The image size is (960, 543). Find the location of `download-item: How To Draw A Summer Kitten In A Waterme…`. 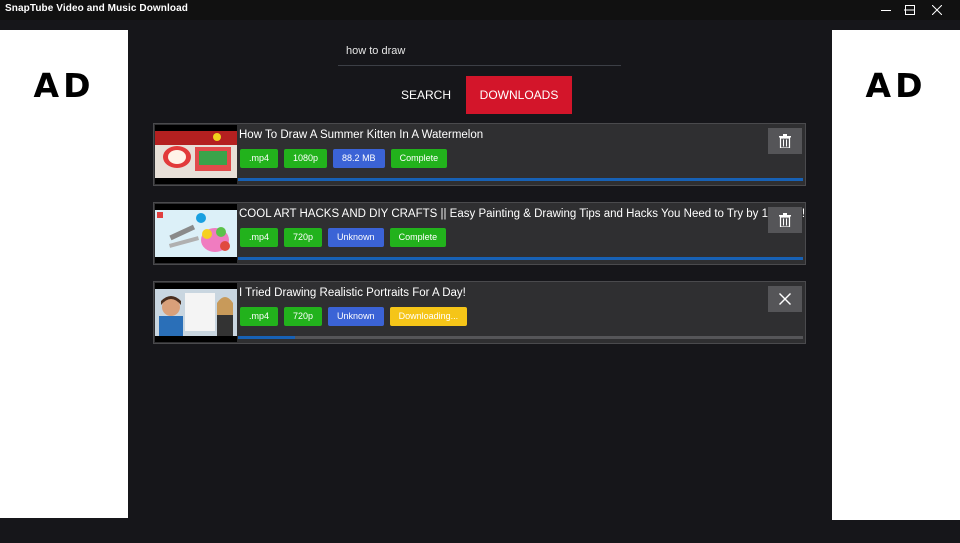

download-item: How To Draw A Summer Kitten In A Waterme… is located at coordinates (479, 154).